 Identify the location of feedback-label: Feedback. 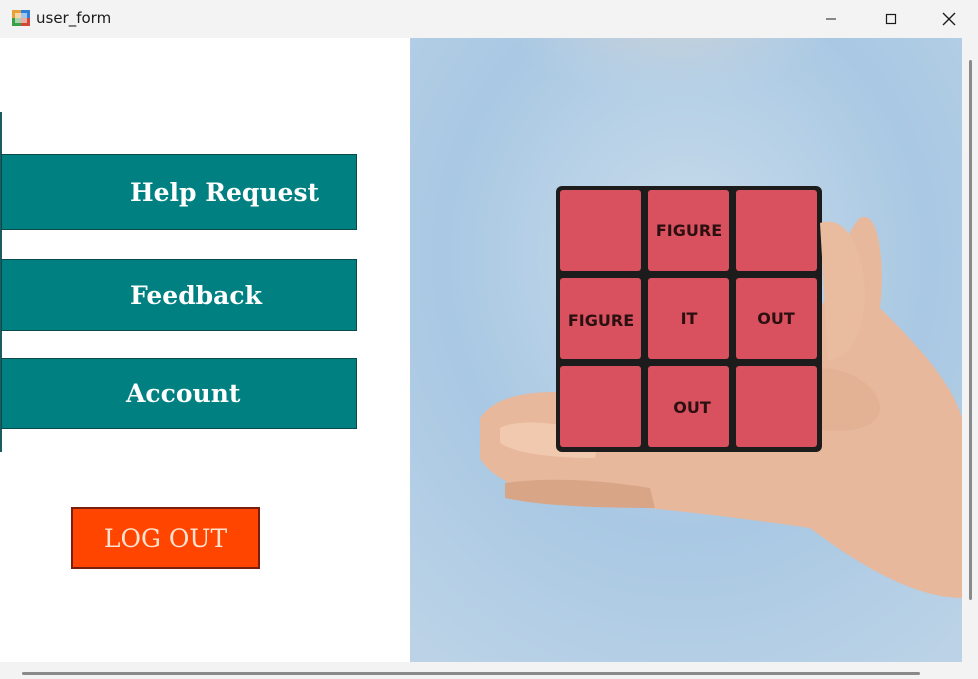
(196, 295).